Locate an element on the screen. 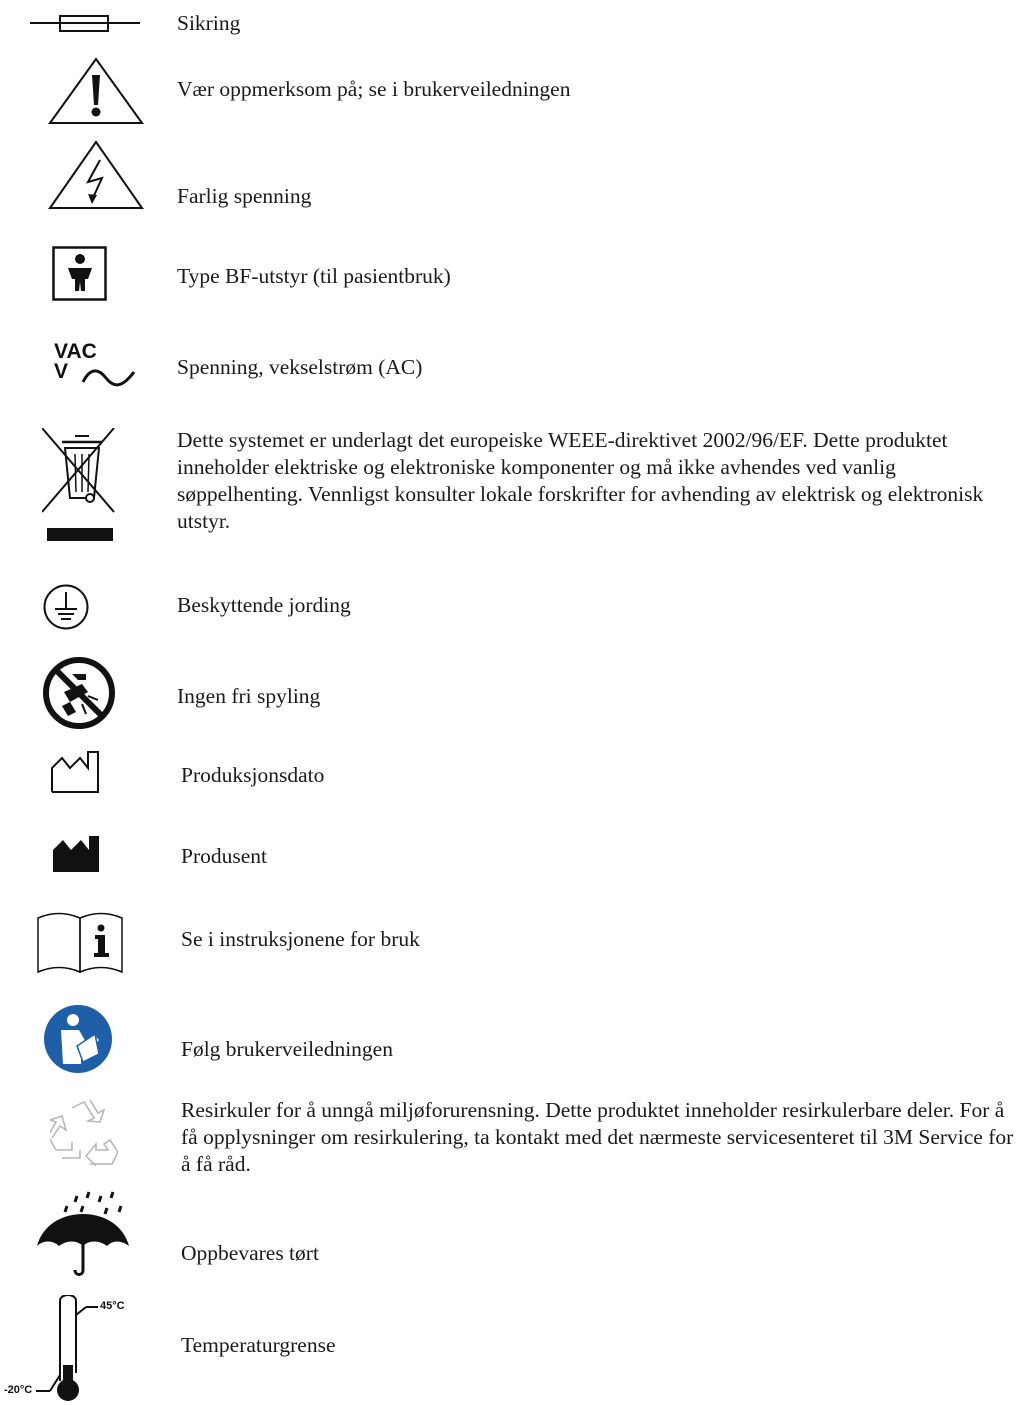 Image resolution: width=1016 pixels, height=1405 pixels. temperature-limit-icon: 45°C -20°C is located at coordinates (70, 1350).